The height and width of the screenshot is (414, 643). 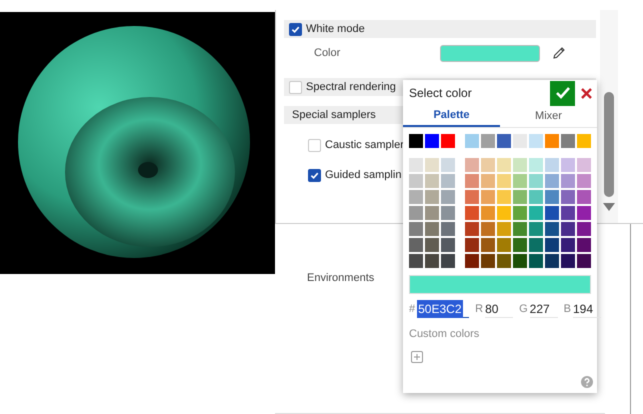 What do you see at coordinates (562, 93) in the screenshot?
I see `confirm-button` at bounding box center [562, 93].